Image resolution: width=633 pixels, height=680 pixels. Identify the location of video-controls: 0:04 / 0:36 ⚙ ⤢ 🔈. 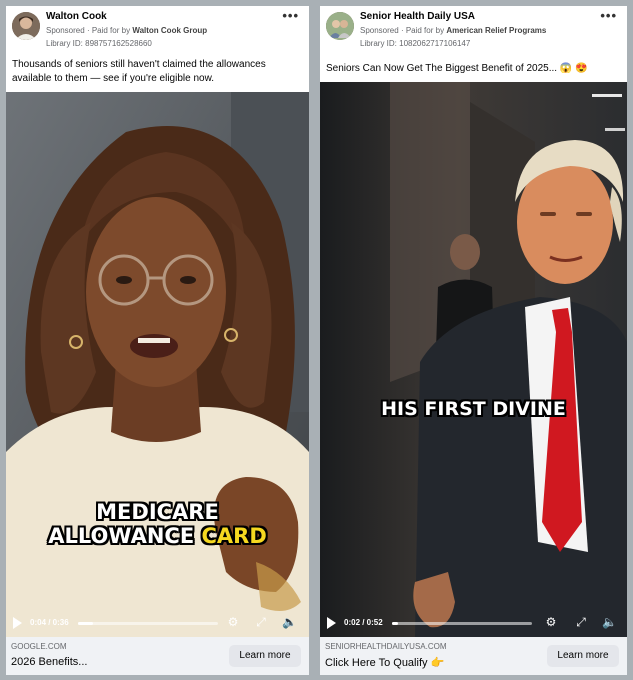
(157, 623).